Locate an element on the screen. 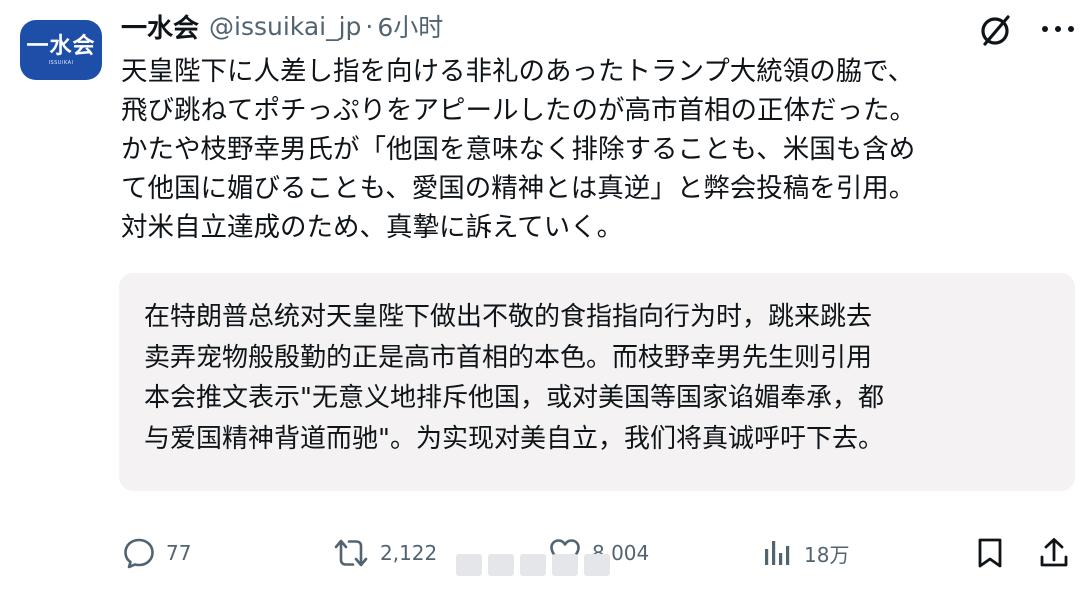 The width and height of the screenshot is (1089, 594). avatar-logo-subtext: ISSUIKAI is located at coordinates (61, 63).